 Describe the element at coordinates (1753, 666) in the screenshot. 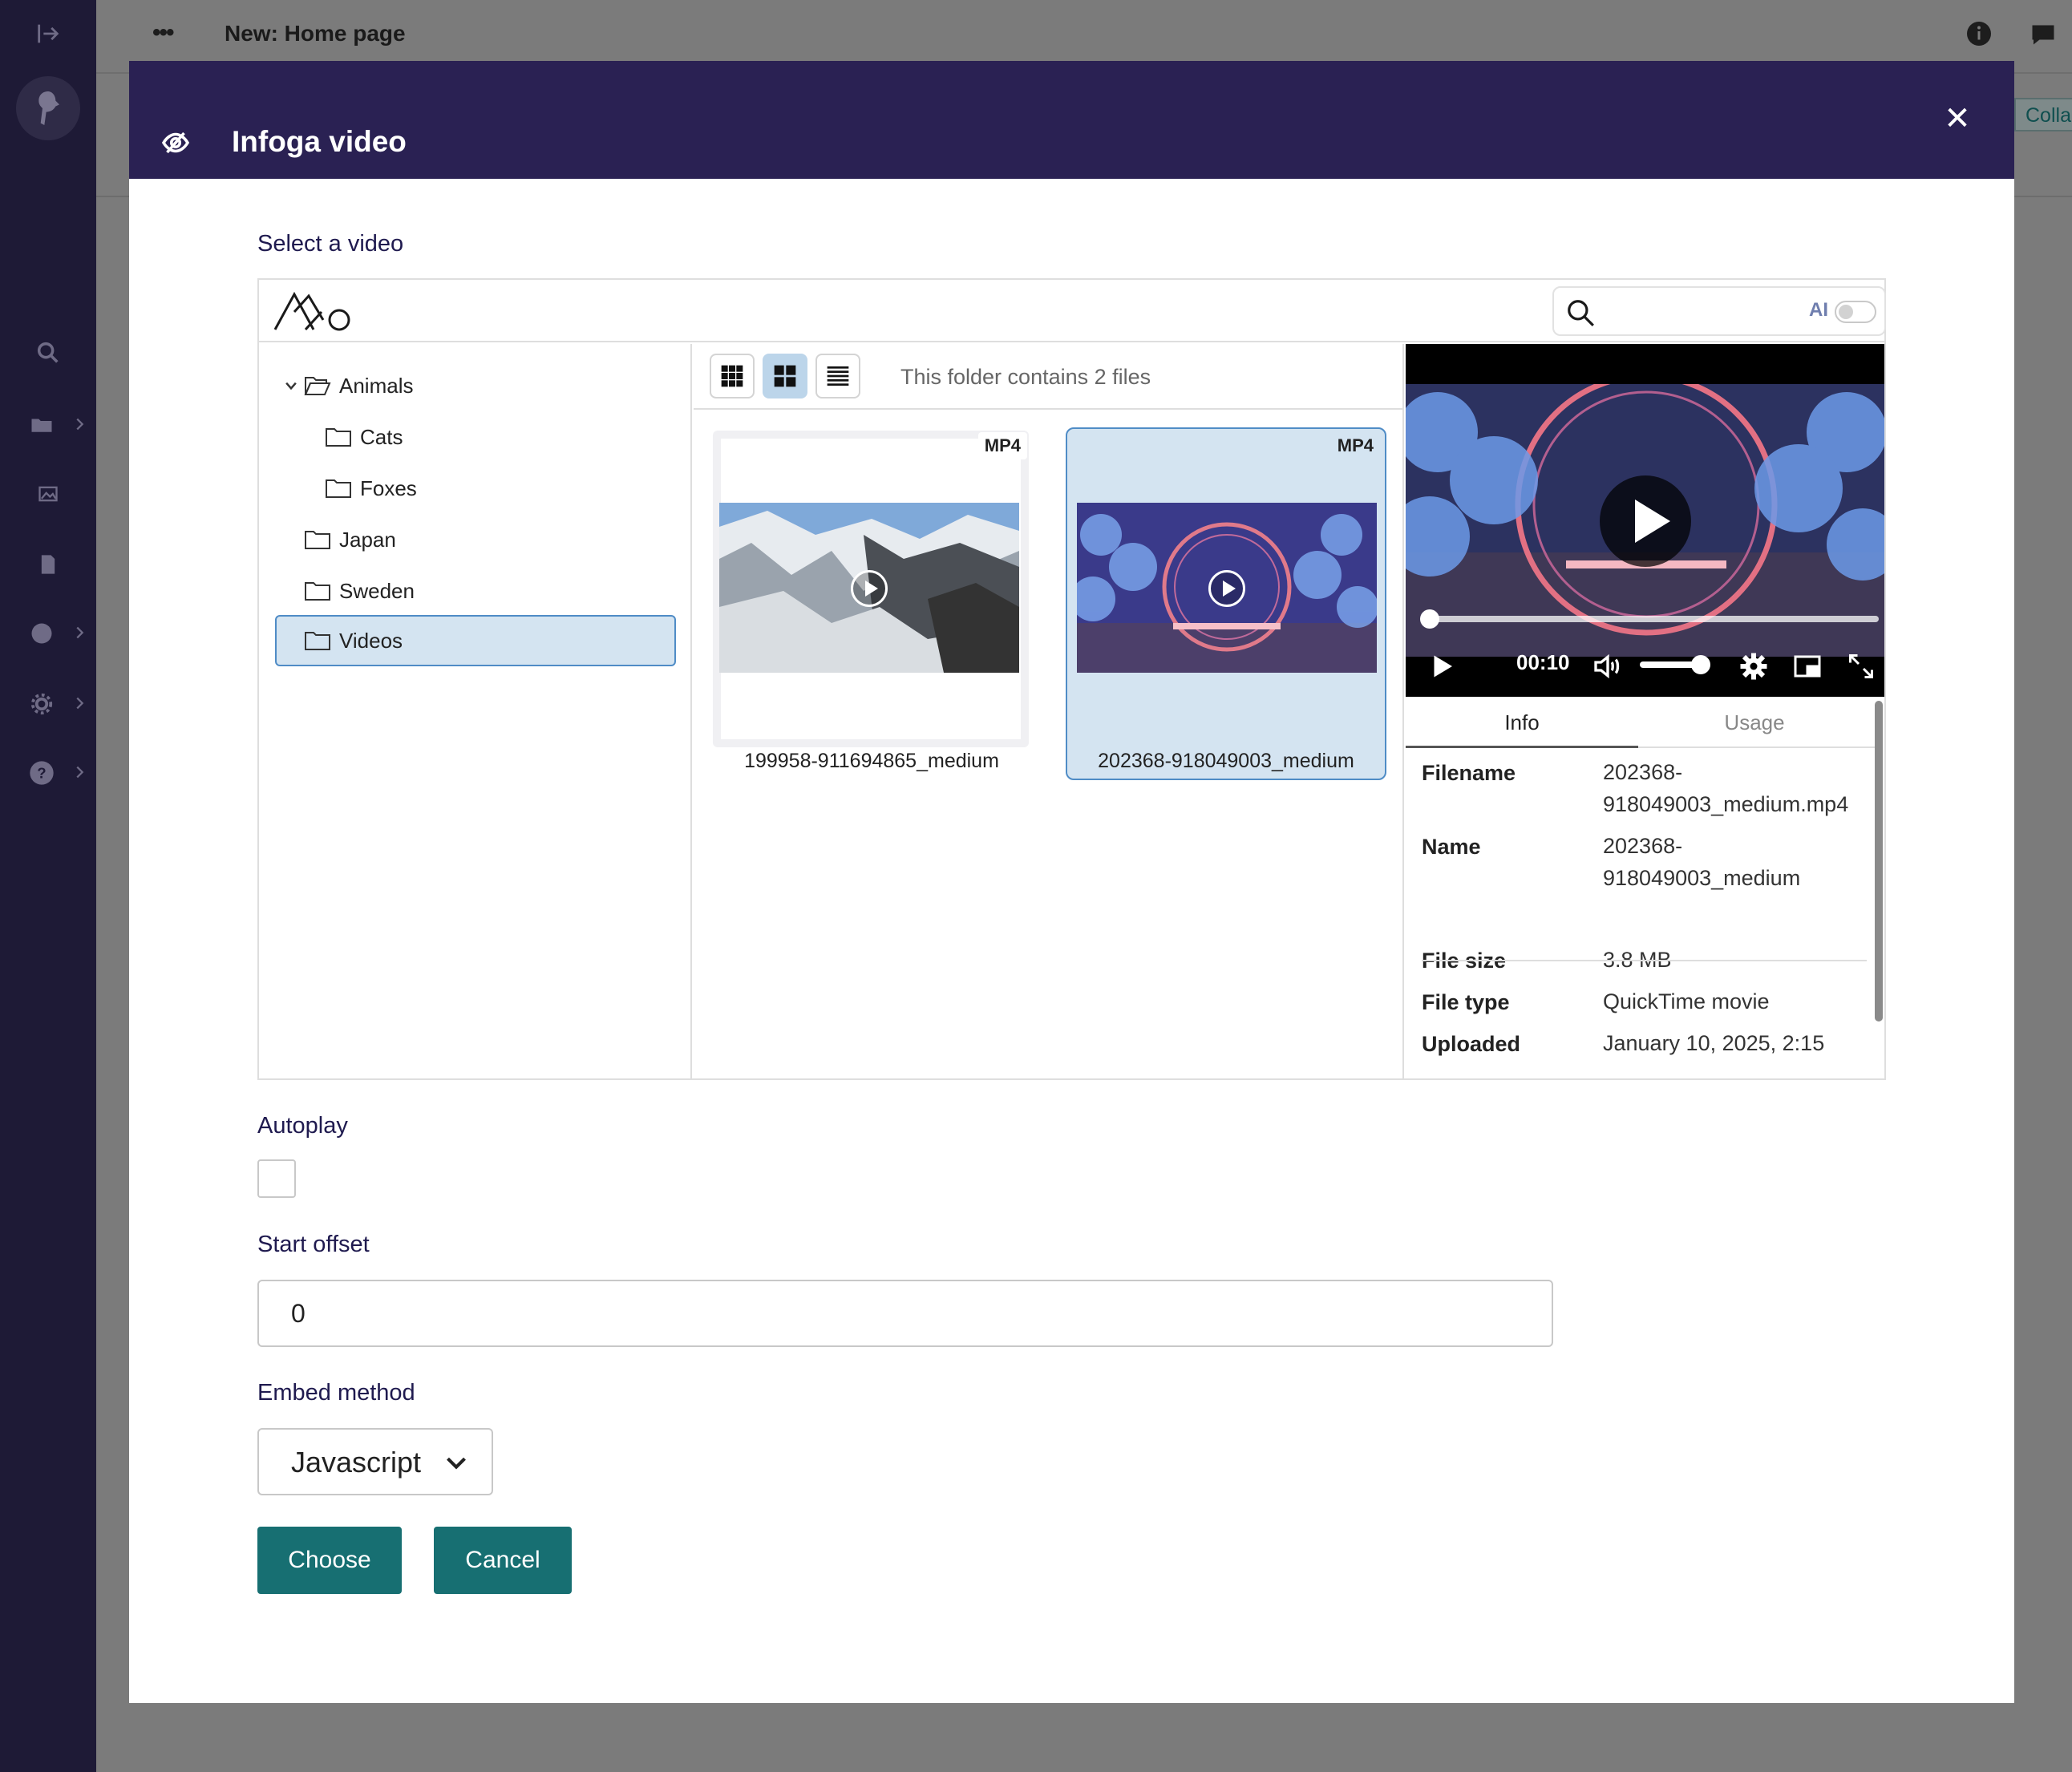

I see `gear-icon` at that location.